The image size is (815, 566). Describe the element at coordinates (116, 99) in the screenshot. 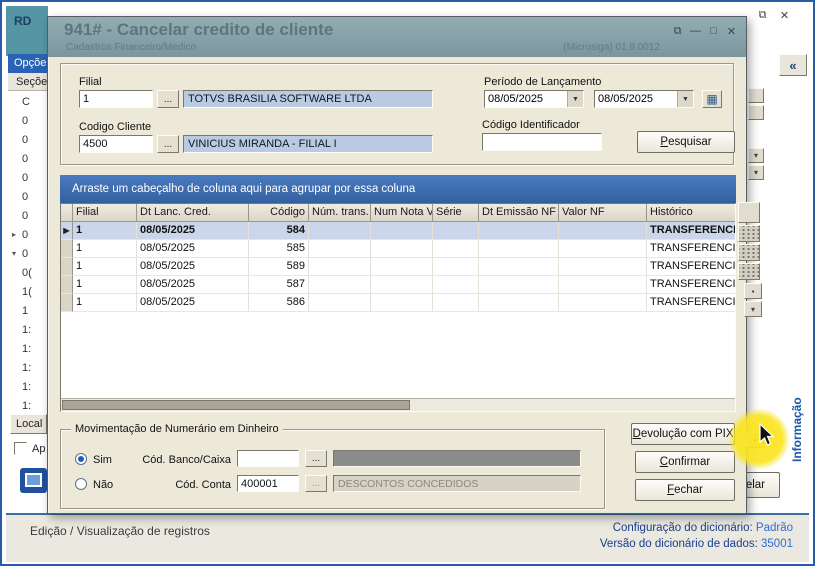

I see `filial-input: 1` at that location.